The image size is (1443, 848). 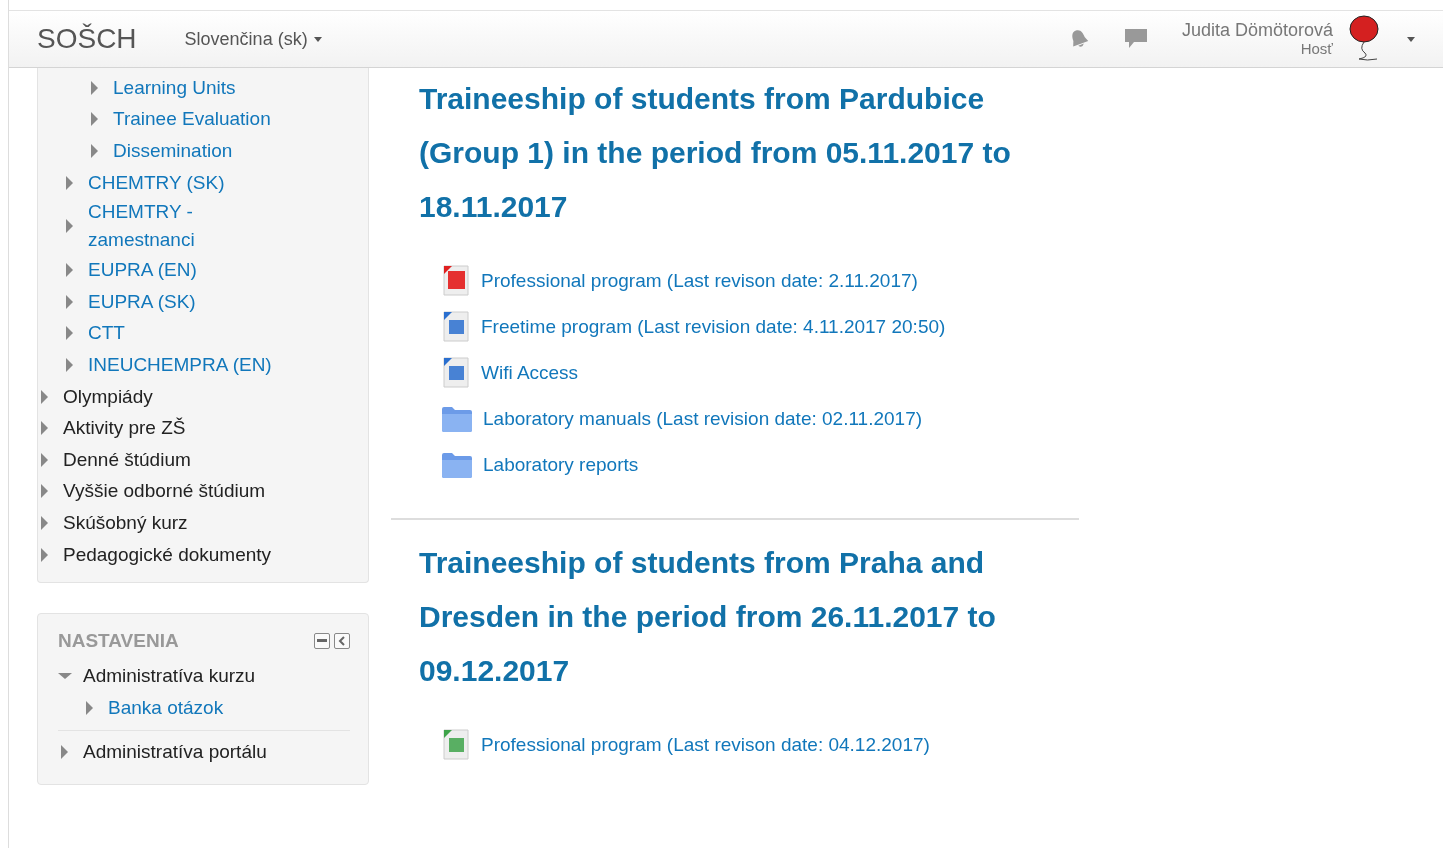 What do you see at coordinates (1316, 48) in the screenshot?
I see `user-role: Hosť` at bounding box center [1316, 48].